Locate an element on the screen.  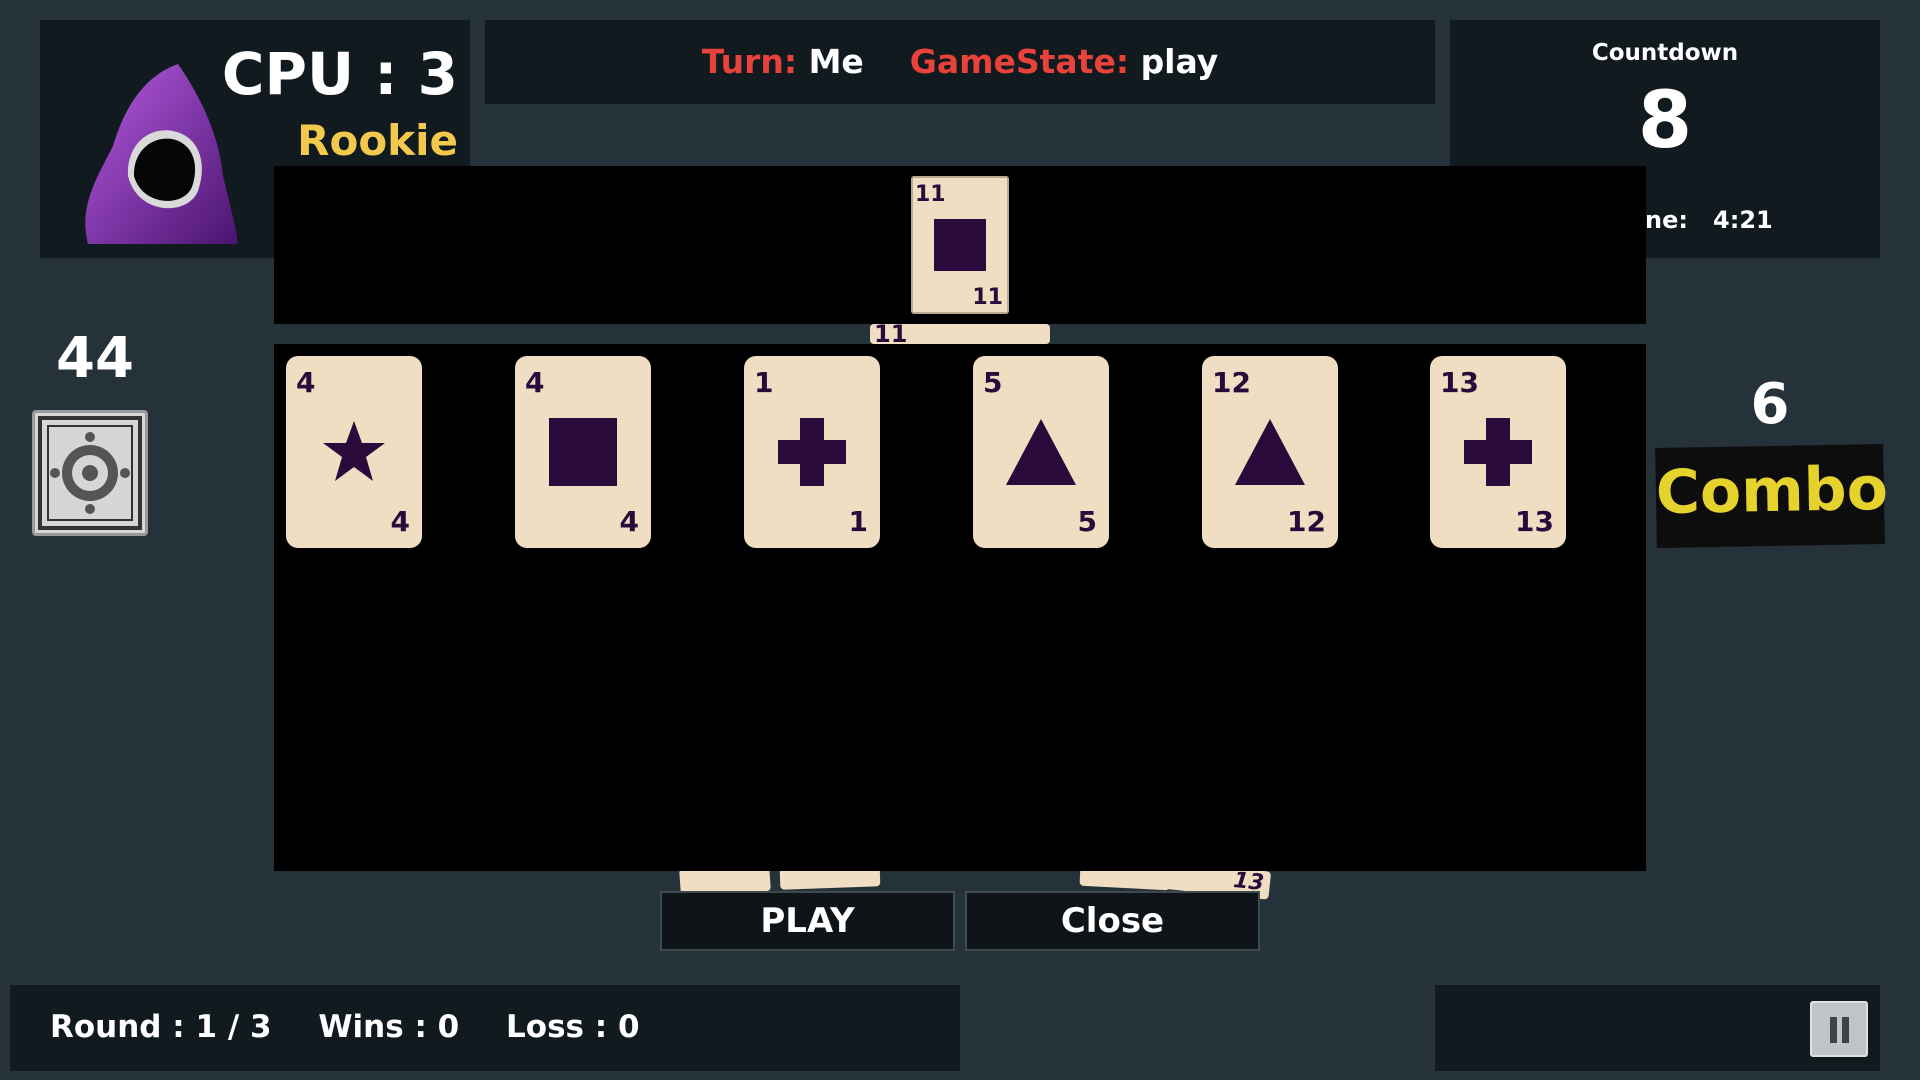
turn-label: Turn: is located at coordinates (749, 61).